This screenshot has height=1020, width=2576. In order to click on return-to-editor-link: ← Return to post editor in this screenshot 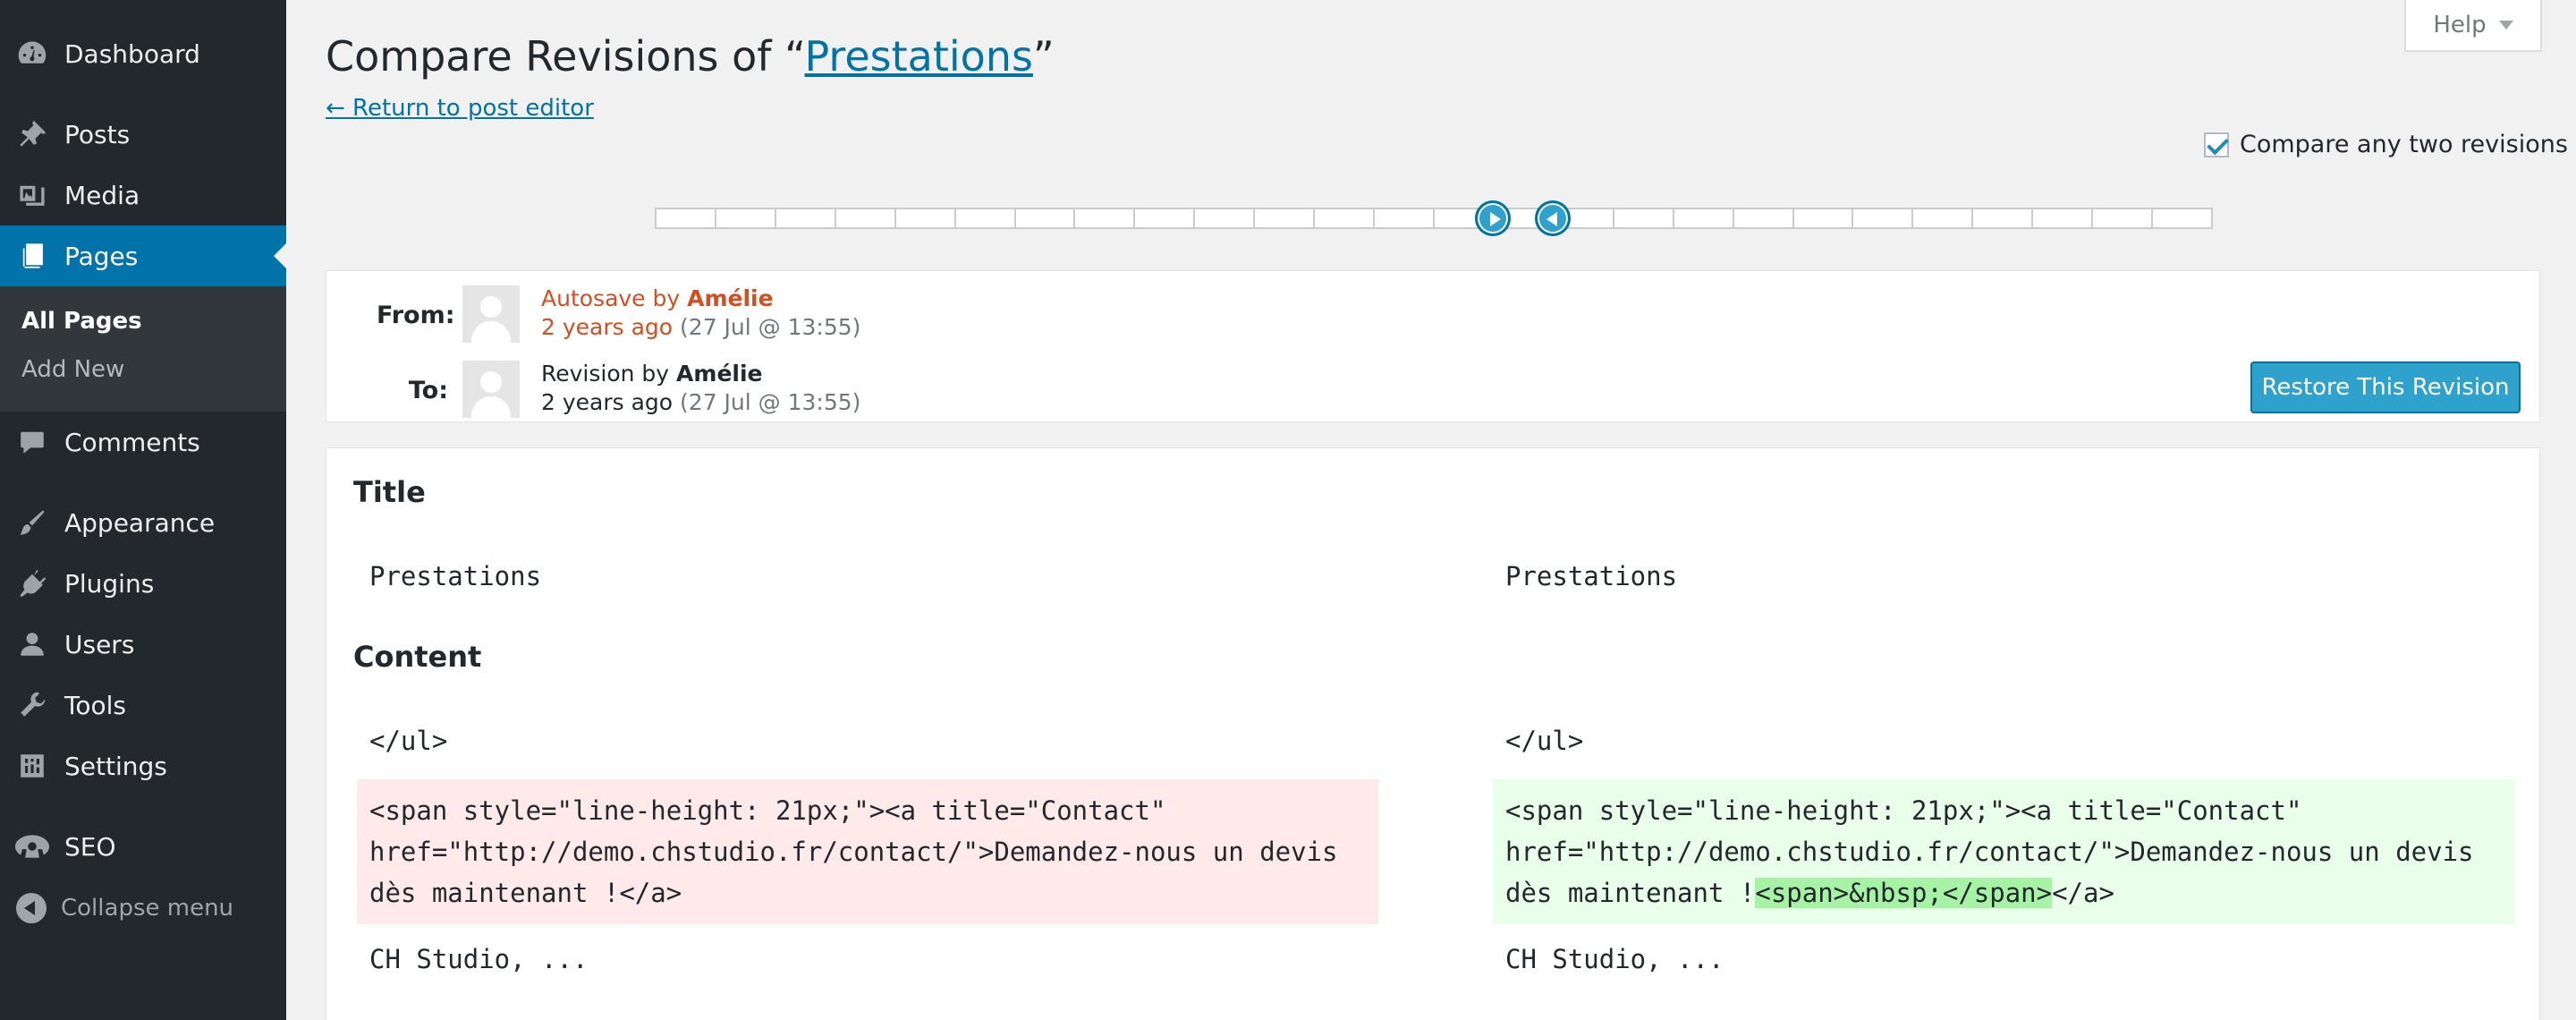, I will do `click(460, 108)`.